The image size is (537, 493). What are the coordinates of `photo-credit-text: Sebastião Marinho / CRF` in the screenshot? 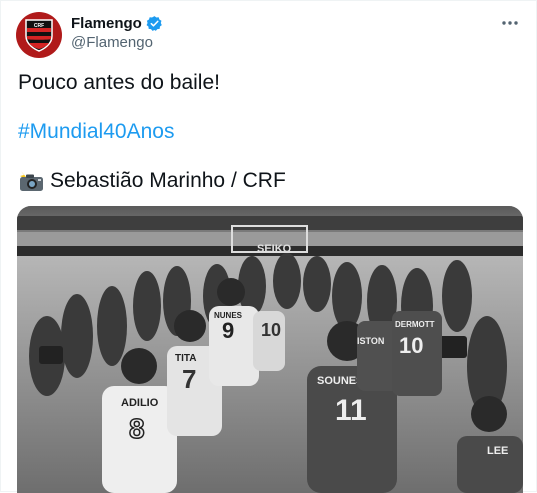 It's located at (168, 180).